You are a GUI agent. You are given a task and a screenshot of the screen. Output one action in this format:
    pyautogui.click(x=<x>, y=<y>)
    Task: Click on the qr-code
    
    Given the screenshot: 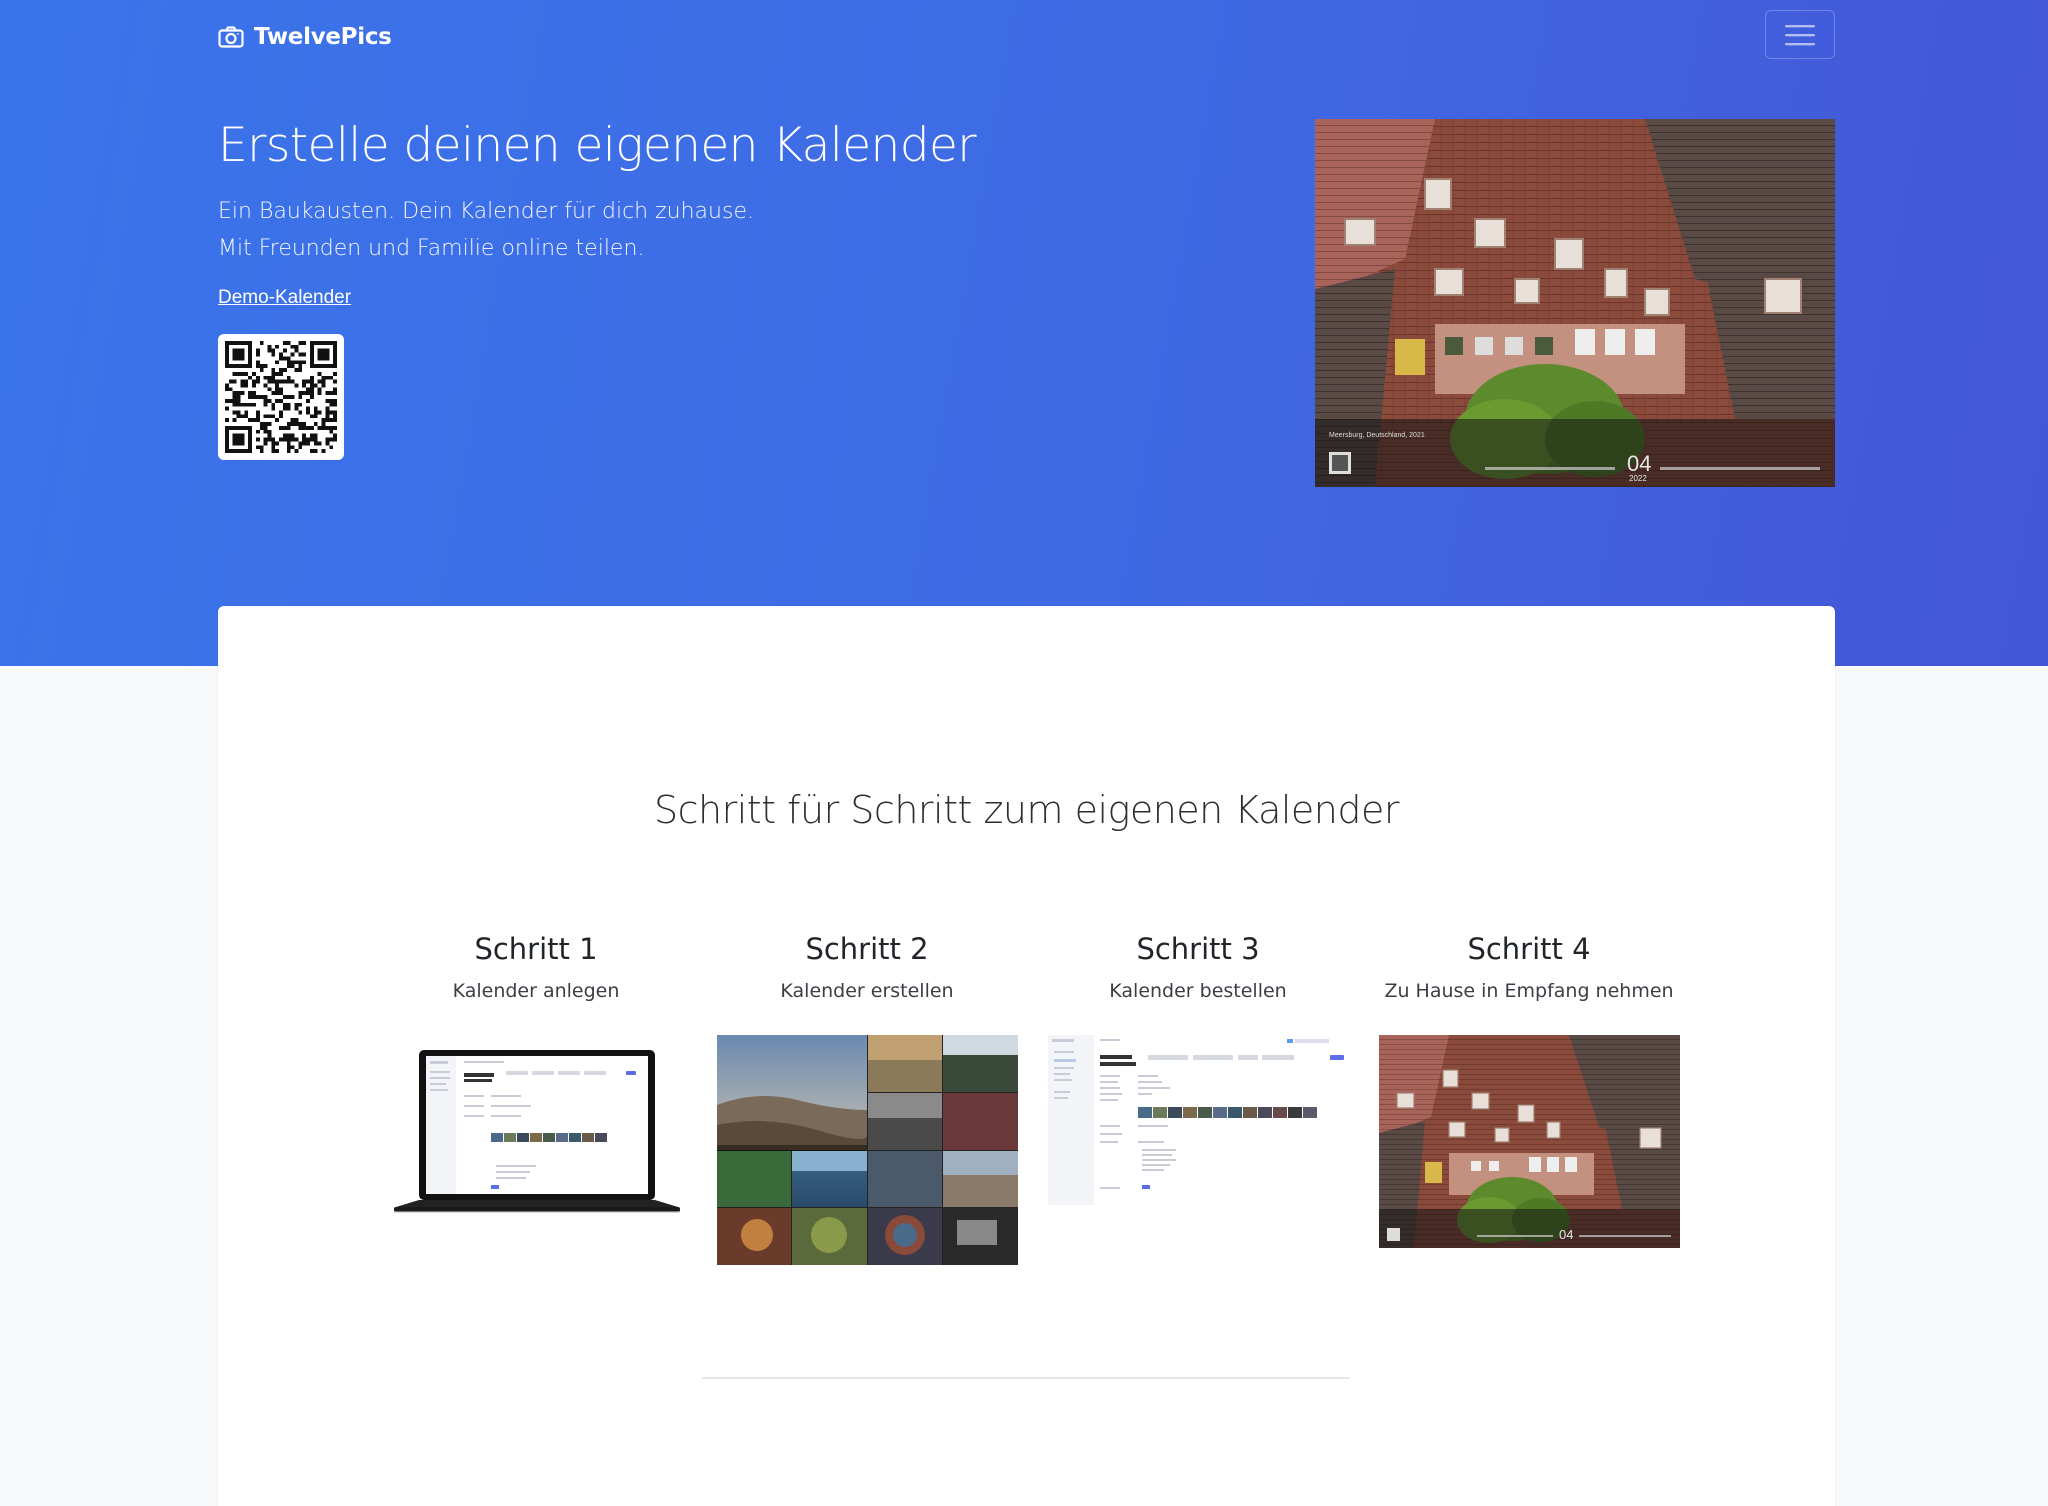 What is the action you would take?
    pyautogui.click(x=281, y=397)
    